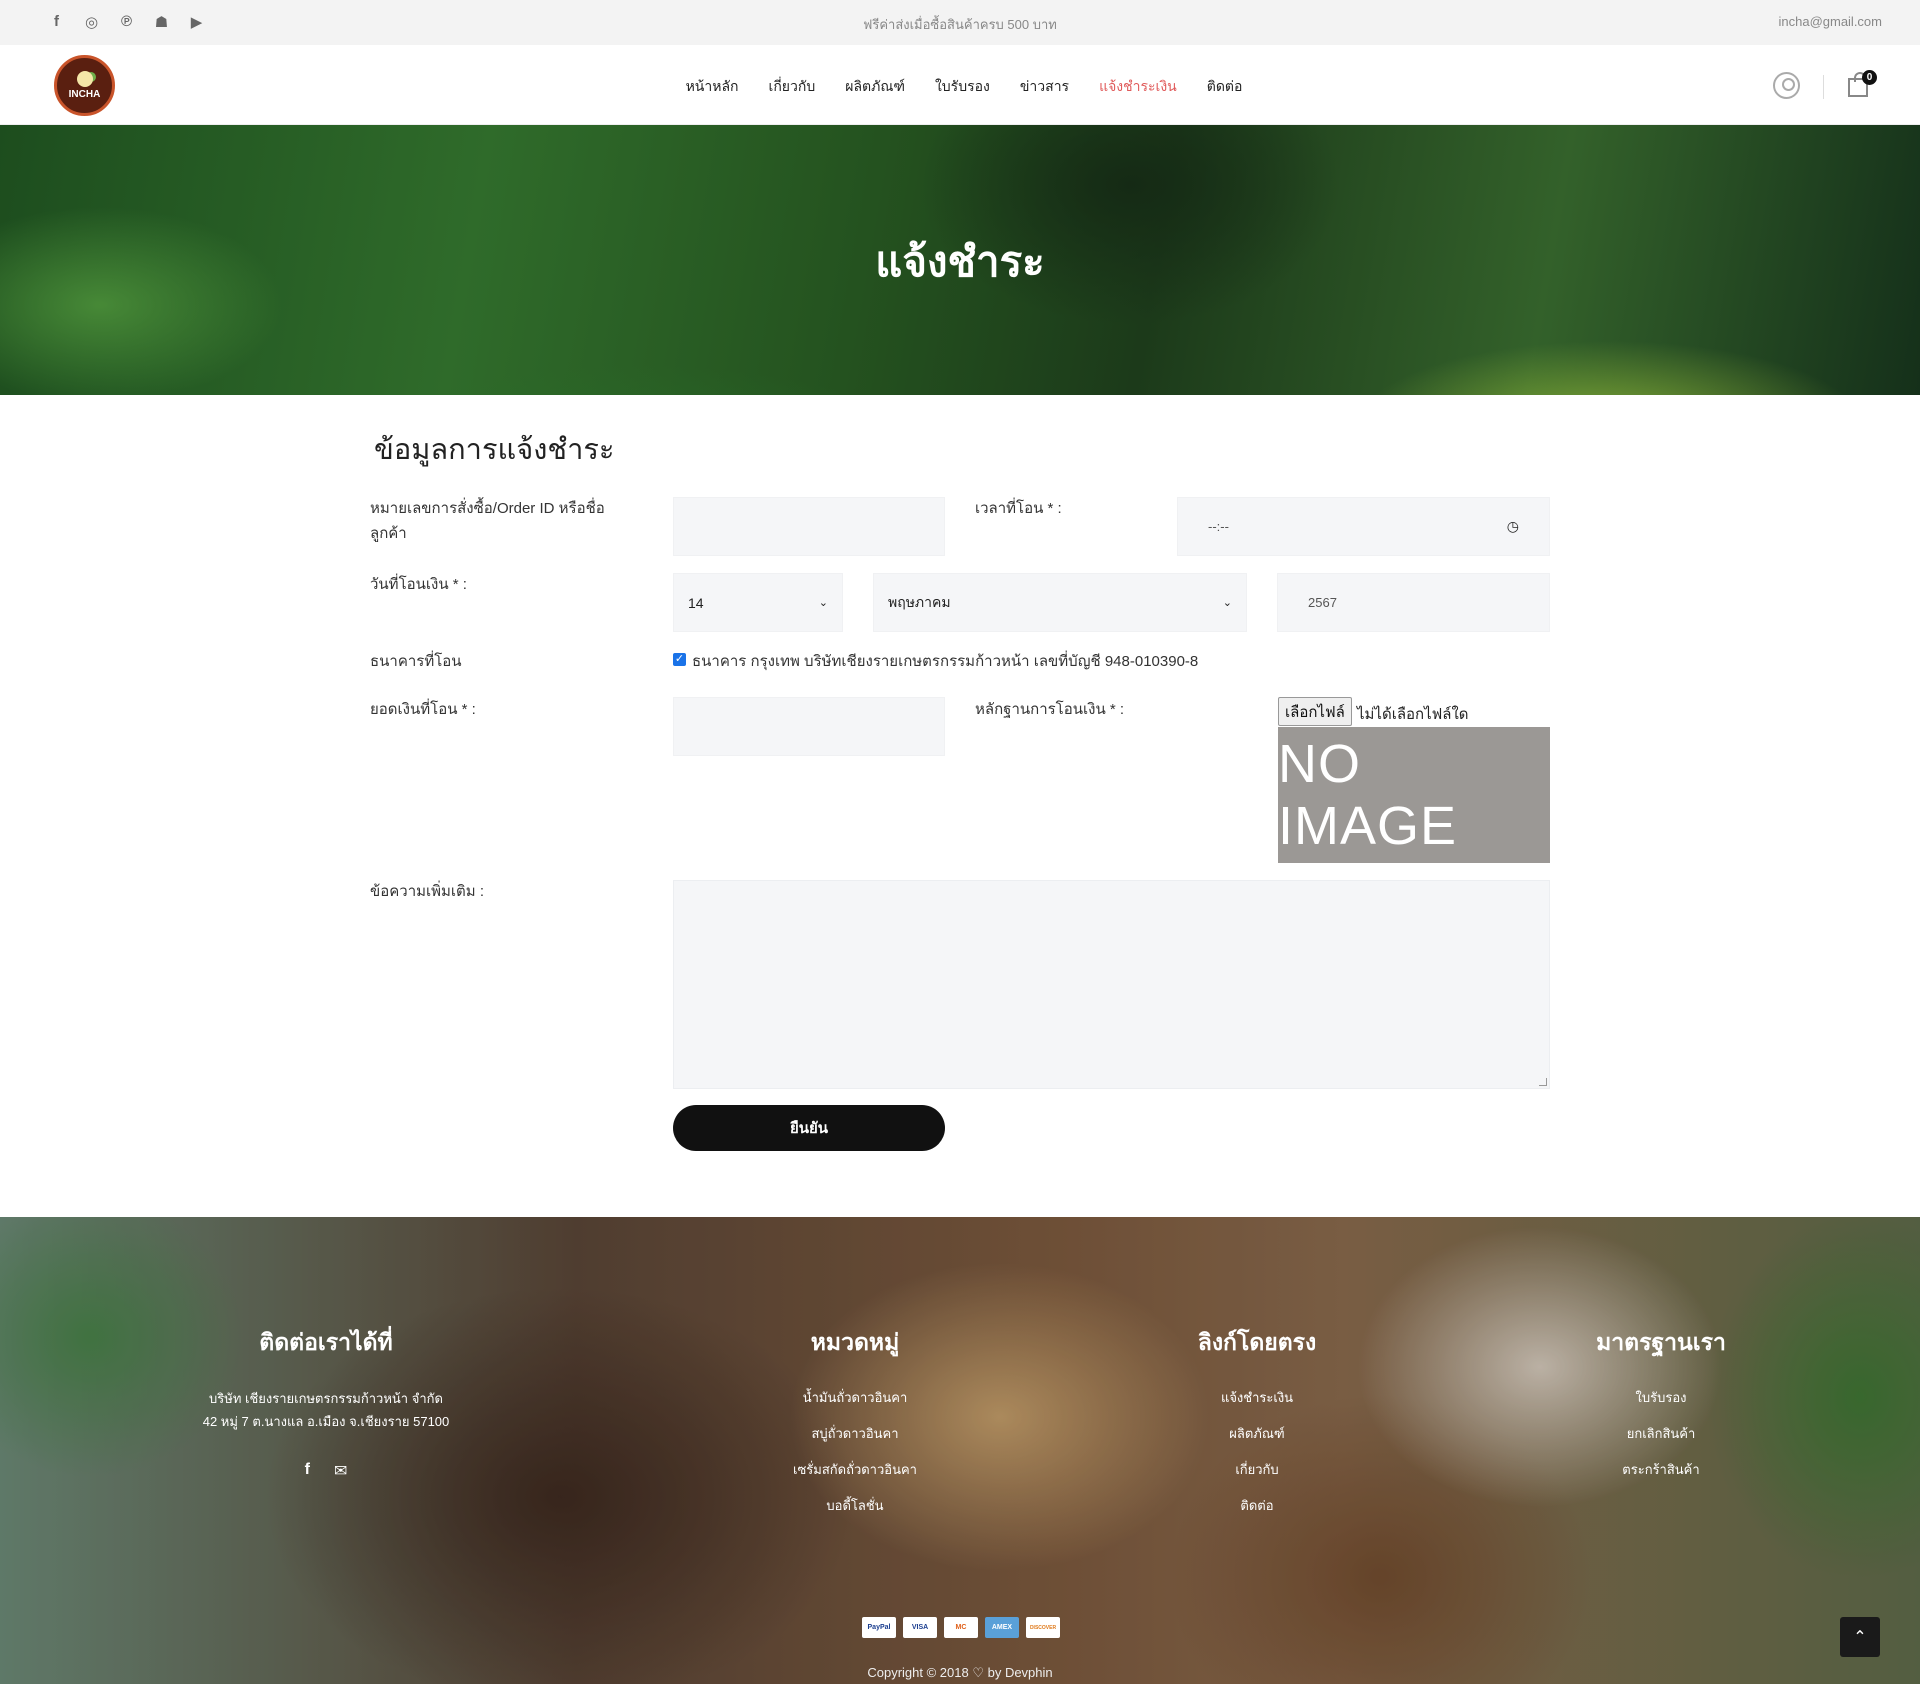 This screenshot has width=1920, height=1684. I want to click on day-value: 14, so click(696, 602).